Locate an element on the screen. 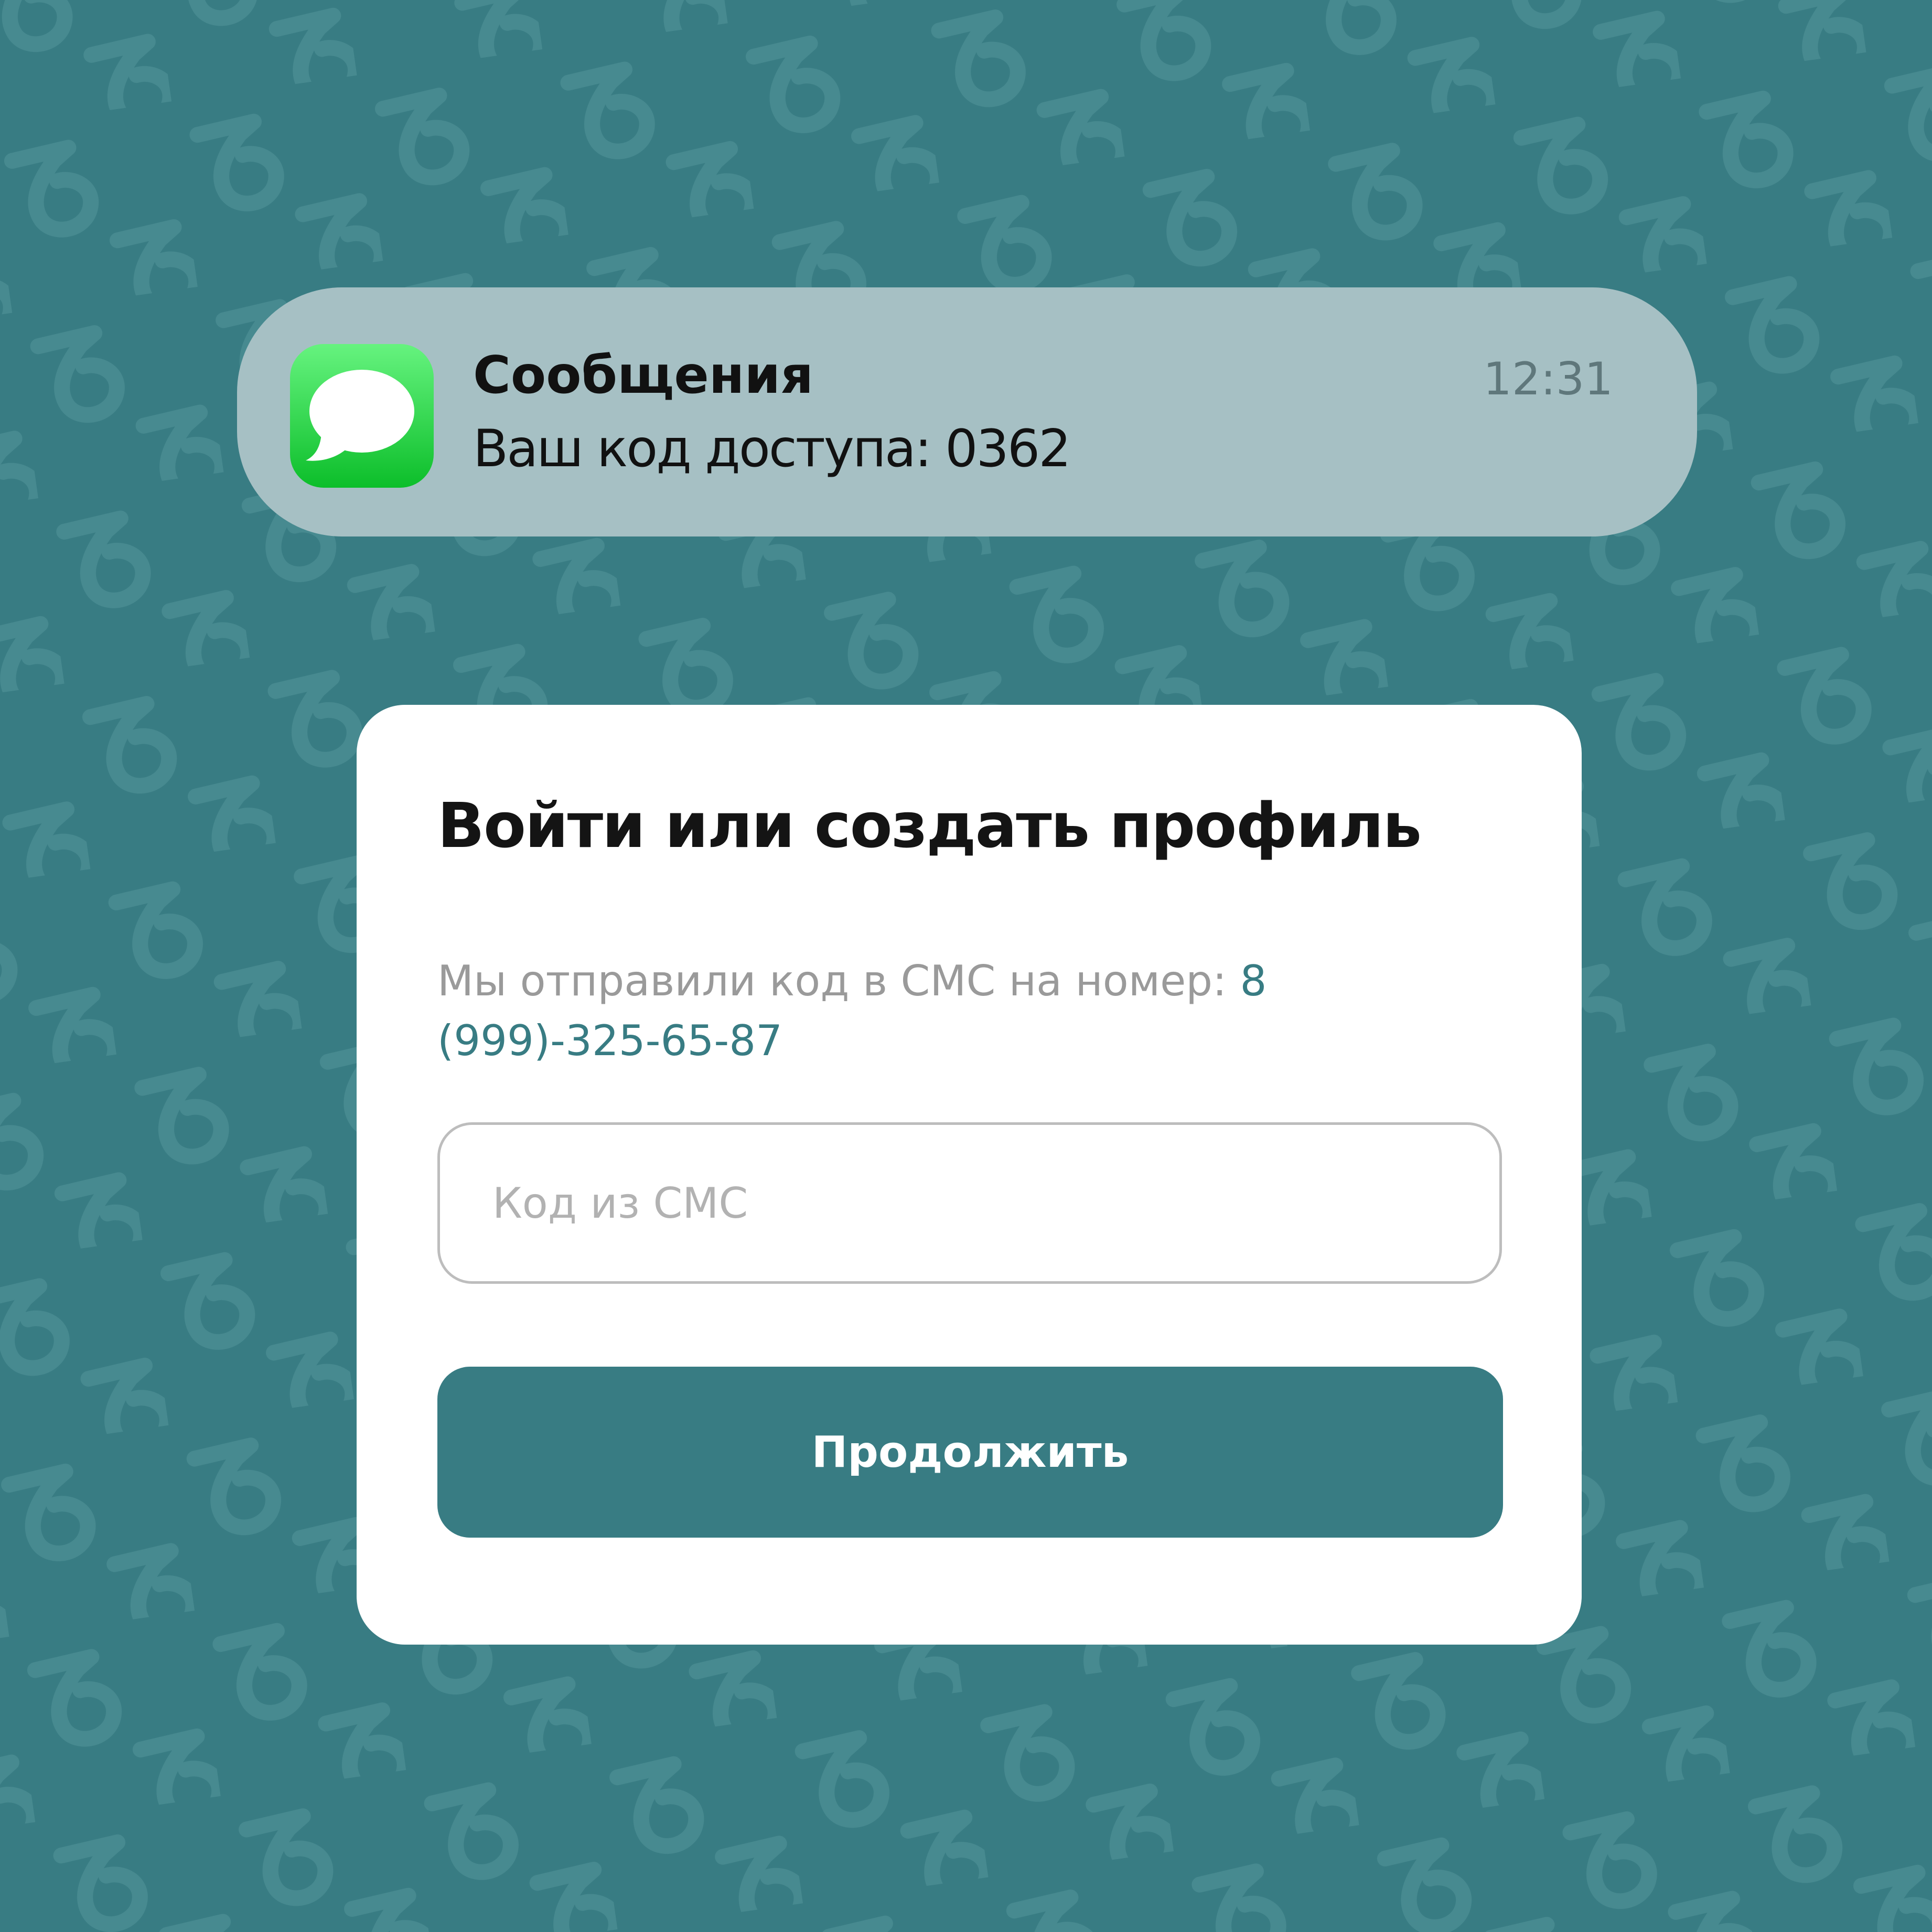 Image resolution: width=1932 pixels, height=1932 pixels. page-title: Войти или создать профиль is located at coordinates (929, 825).